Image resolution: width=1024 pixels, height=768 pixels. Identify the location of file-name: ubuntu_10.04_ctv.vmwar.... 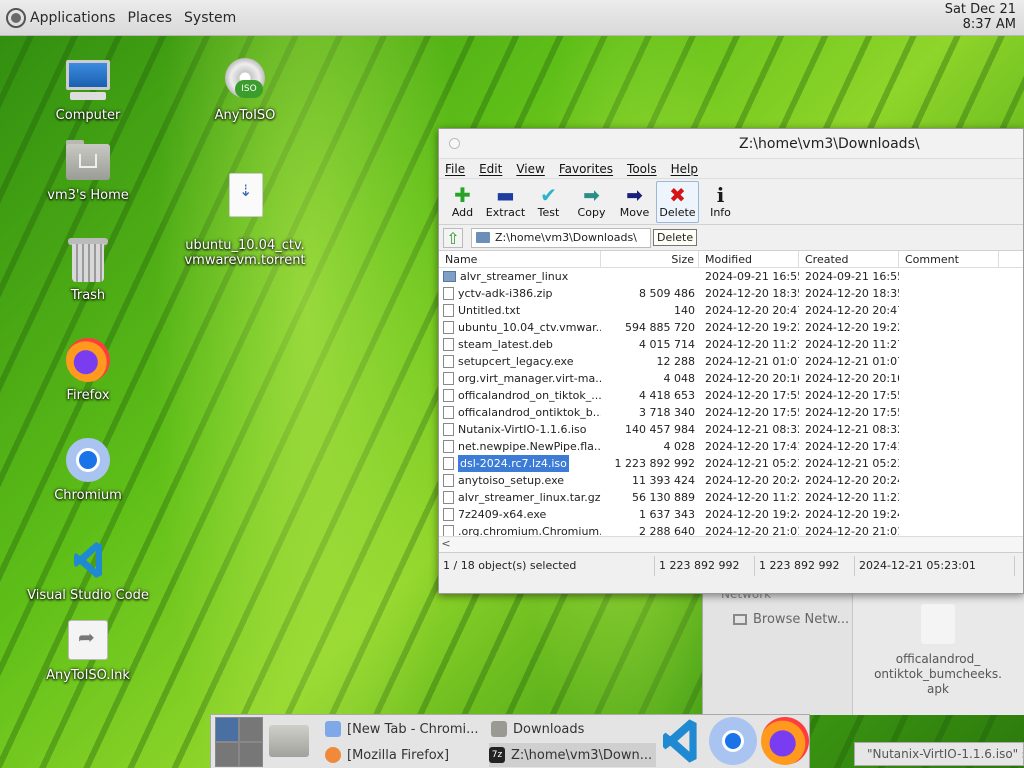
(529, 327).